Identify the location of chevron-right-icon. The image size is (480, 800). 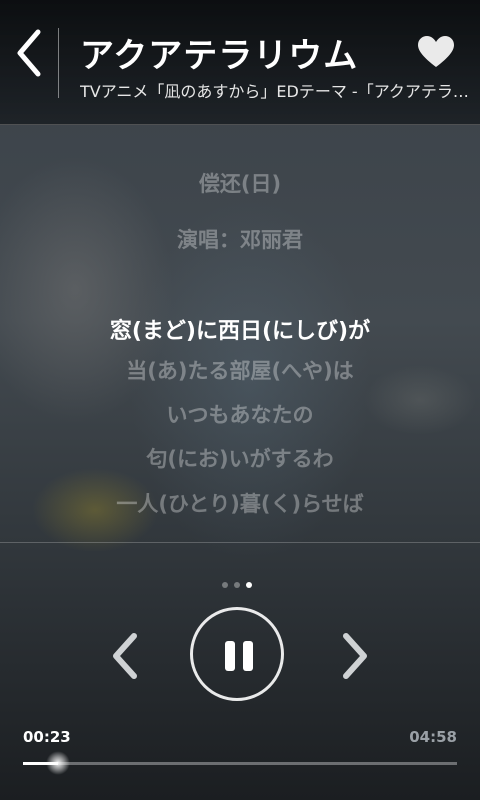
(355, 656).